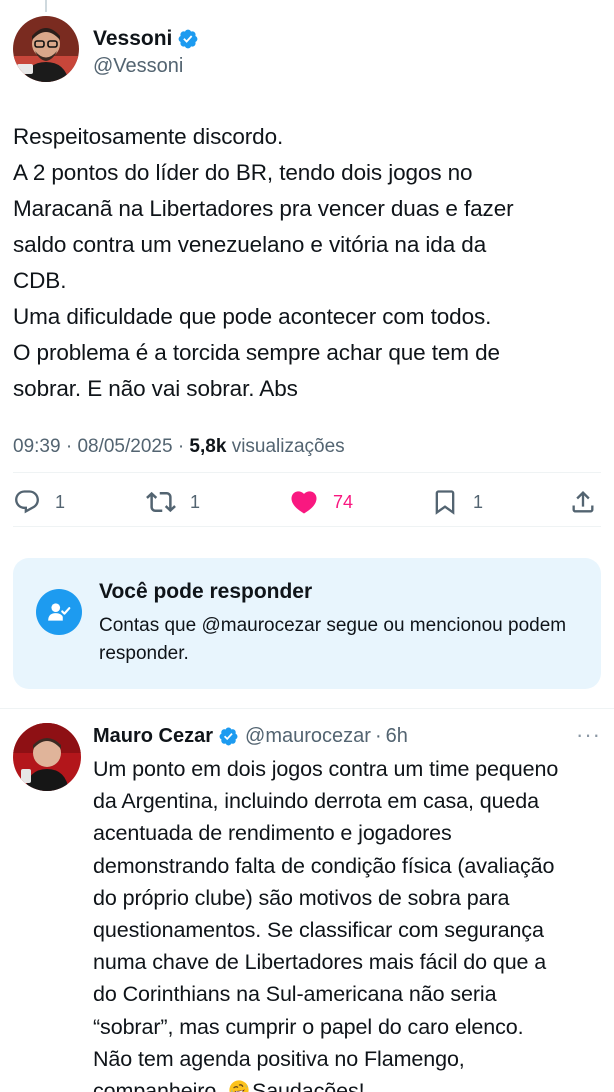 The height and width of the screenshot is (1092, 614). What do you see at coordinates (457, 502) in the screenshot?
I see `bookmark-button: 1` at bounding box center [457, 502].